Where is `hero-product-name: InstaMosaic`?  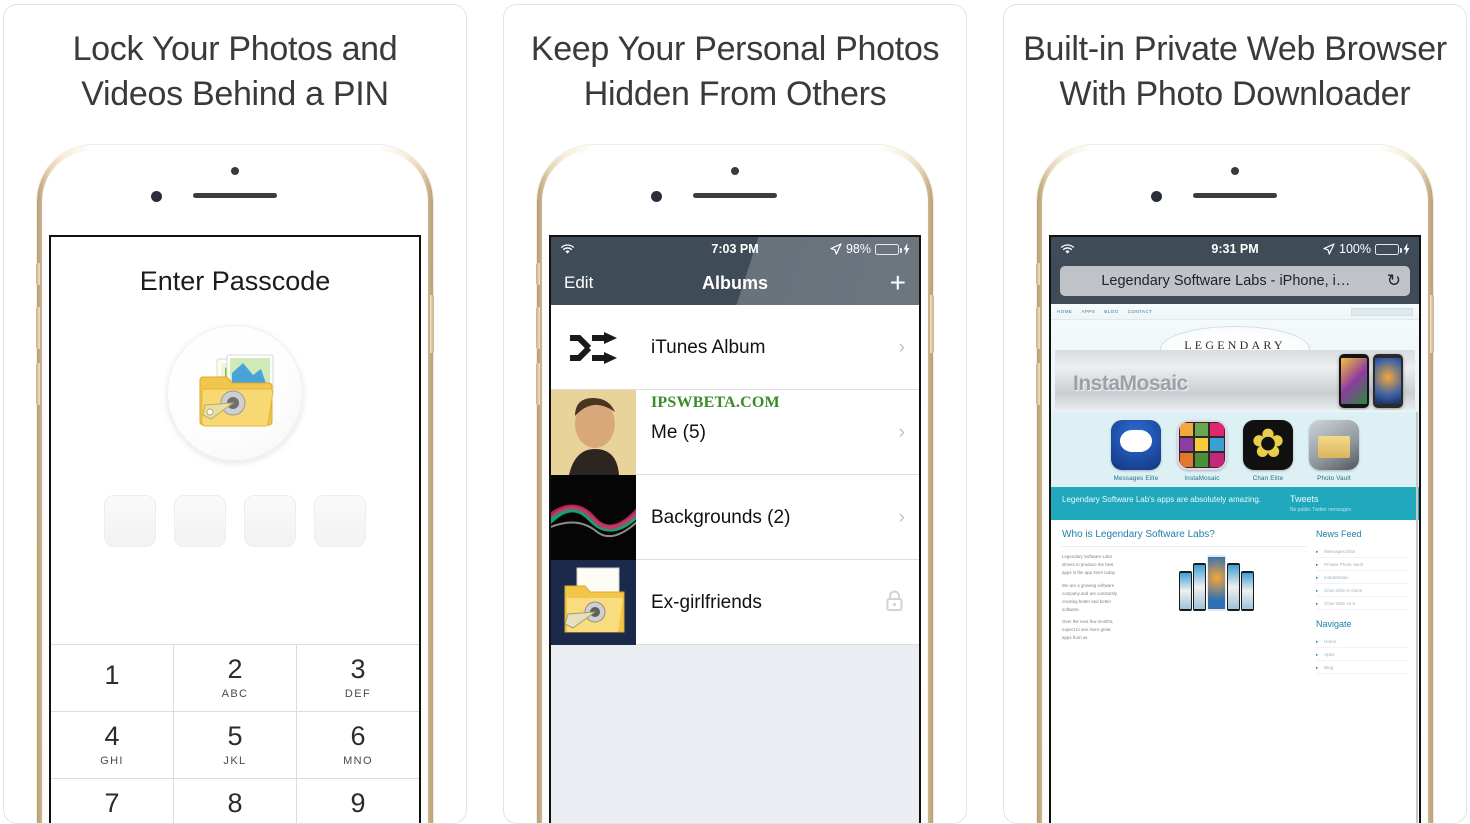 hero-product-name: InstaMosaic is located at coordinates (1130, 383).